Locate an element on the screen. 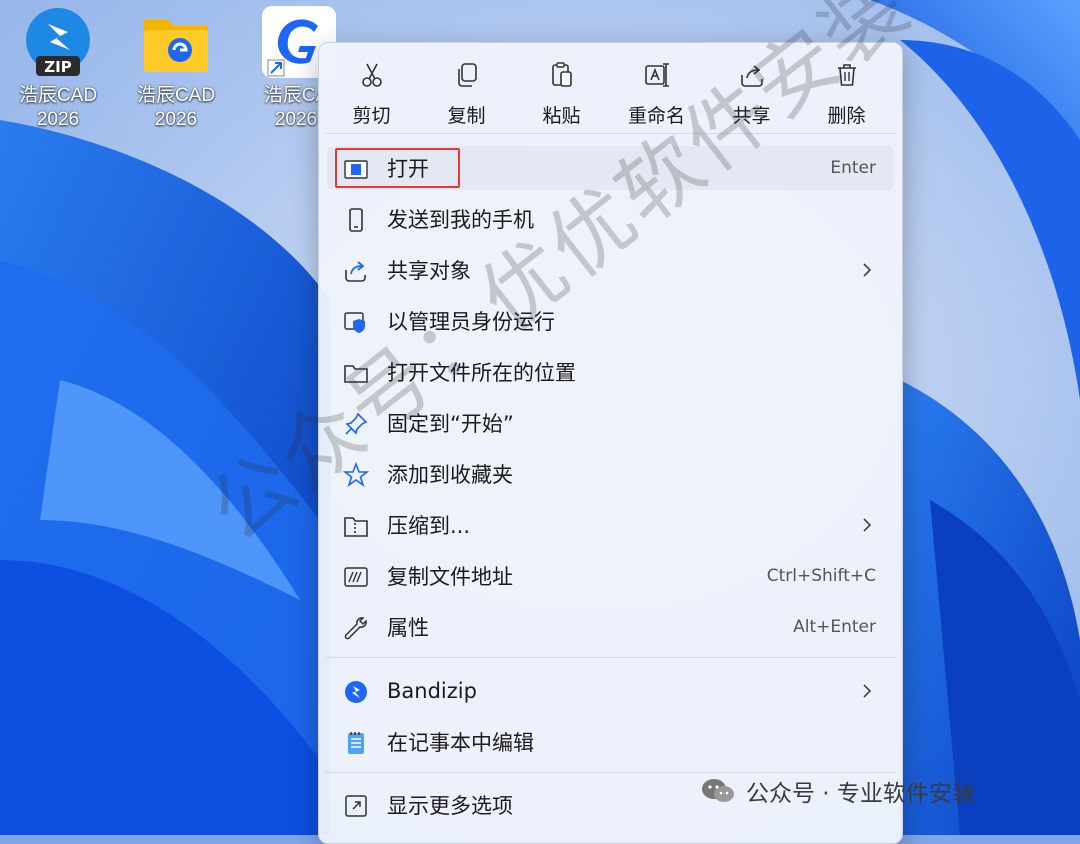 This screenshot has width=1080, height=844. folder-icon is located at coordinates (176, 42).